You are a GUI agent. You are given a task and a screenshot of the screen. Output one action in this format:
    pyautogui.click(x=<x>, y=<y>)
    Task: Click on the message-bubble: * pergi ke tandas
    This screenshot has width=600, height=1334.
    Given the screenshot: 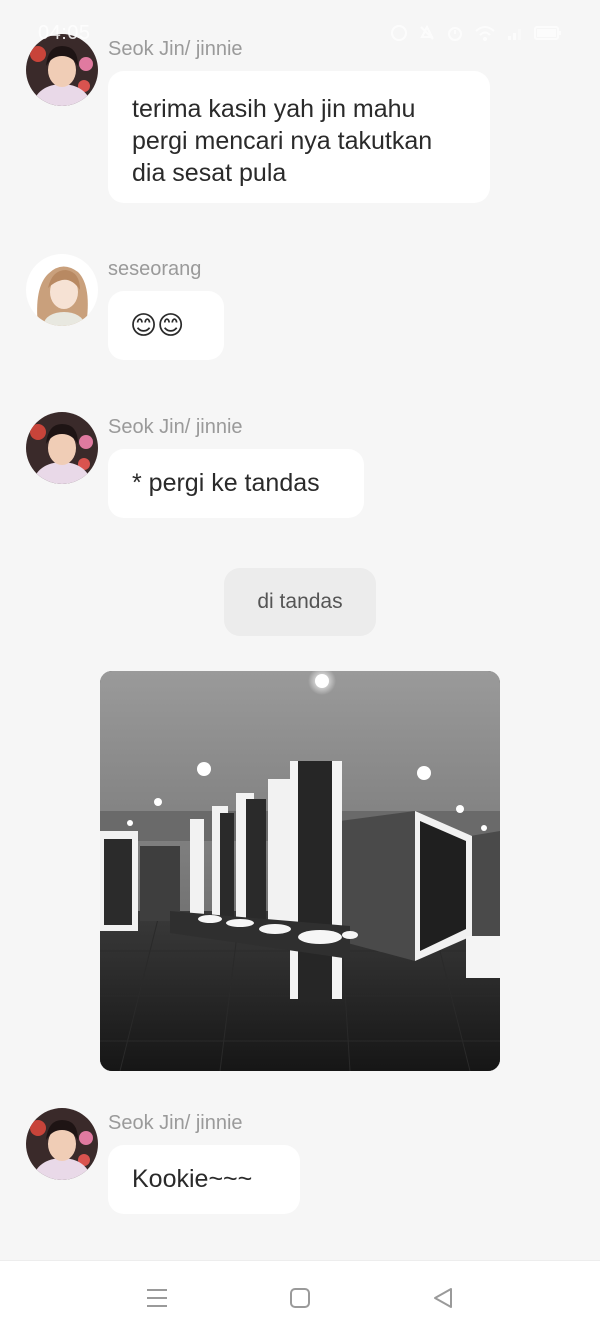 What is the action you would take?
    pyautogui.click(x=236, y=483)
    